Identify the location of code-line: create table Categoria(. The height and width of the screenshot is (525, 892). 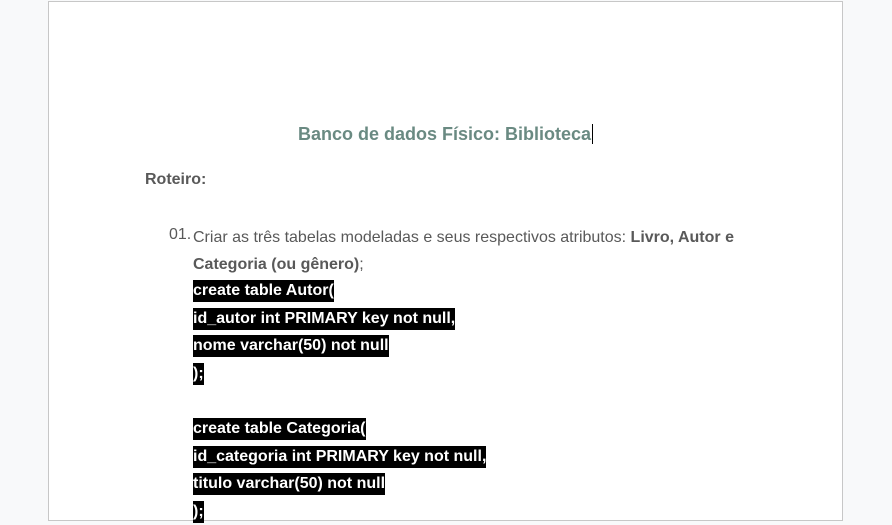
(339, 429).